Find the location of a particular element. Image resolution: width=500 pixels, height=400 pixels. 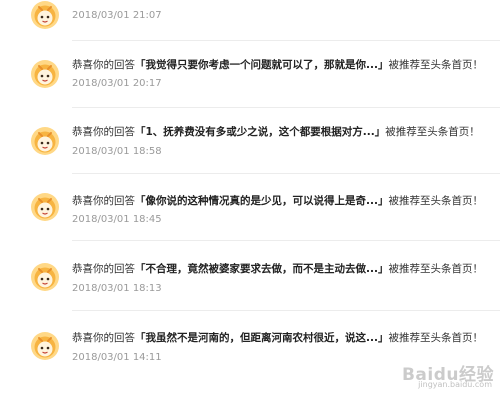

timestamp: 2018/03/01 14:11 is located at coordinates (117, 357).